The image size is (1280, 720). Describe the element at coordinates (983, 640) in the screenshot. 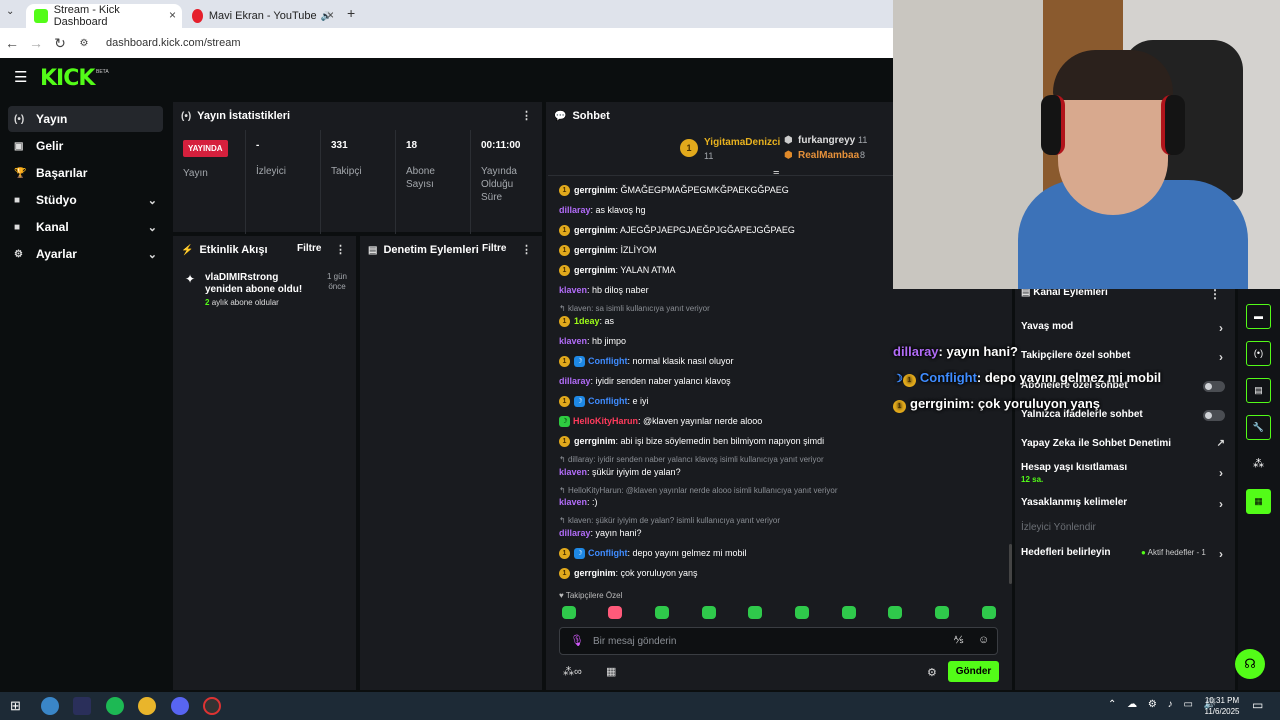

I see `emoji-icon: ☺` at that location.